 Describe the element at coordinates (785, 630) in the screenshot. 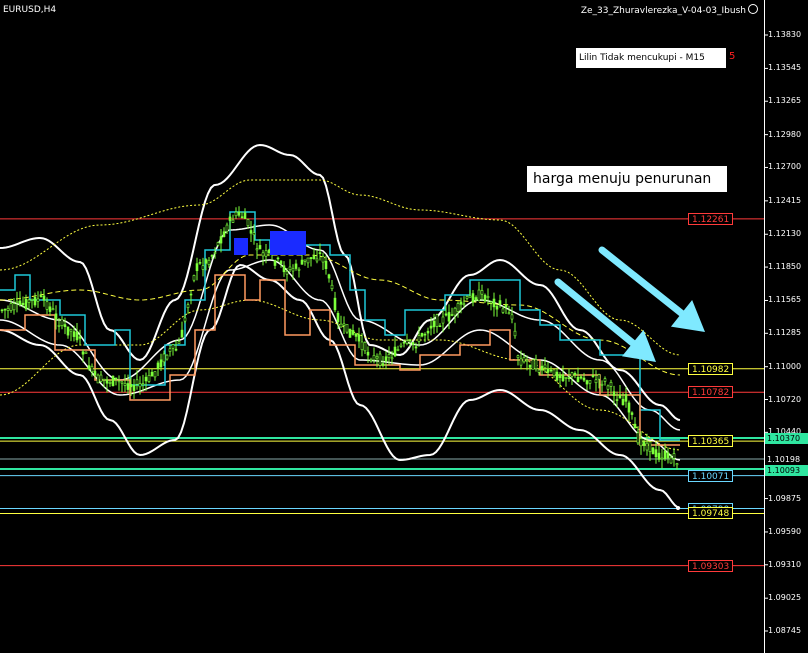

I see `price-axis-tick: 1.08745` at that location.